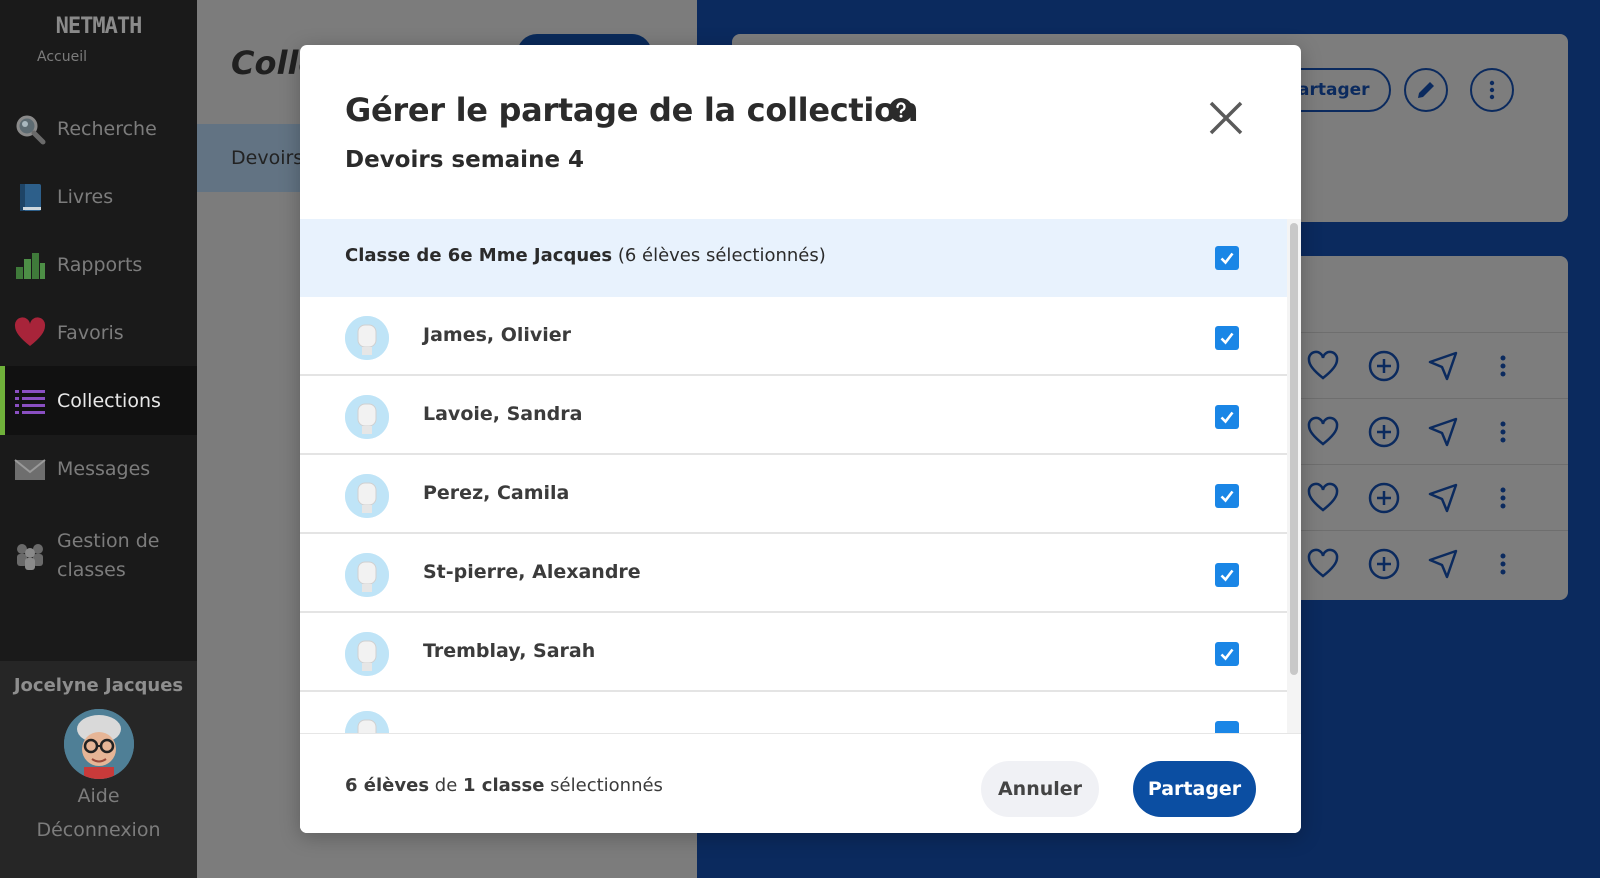  Describe the element at coordinates (1426, 90) in the screenshot. I see `pencil-icon` at that location.